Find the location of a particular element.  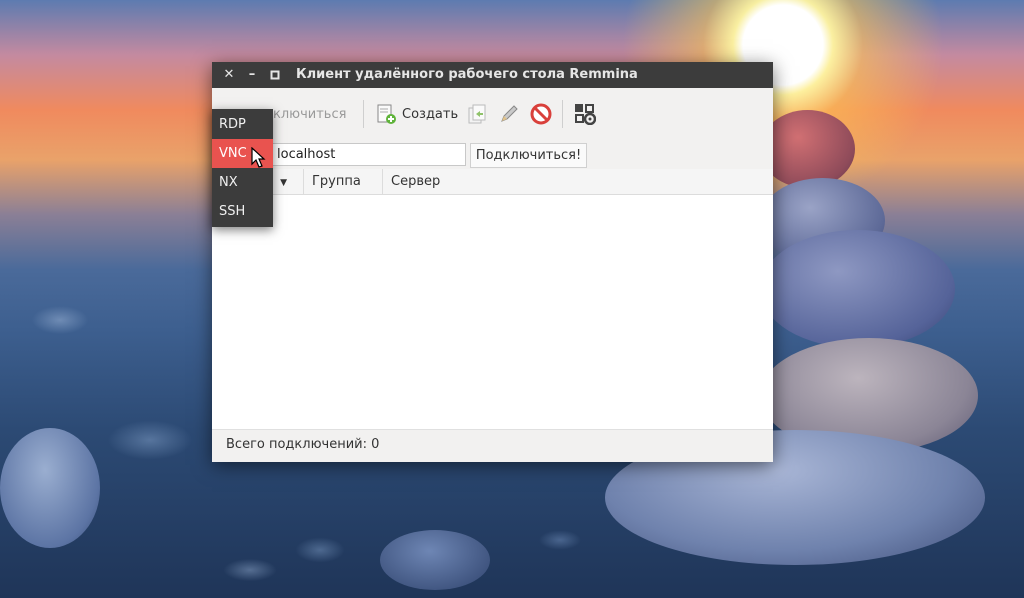

connect-toolbar-button: дключиться is located at coordinates (305, 114).